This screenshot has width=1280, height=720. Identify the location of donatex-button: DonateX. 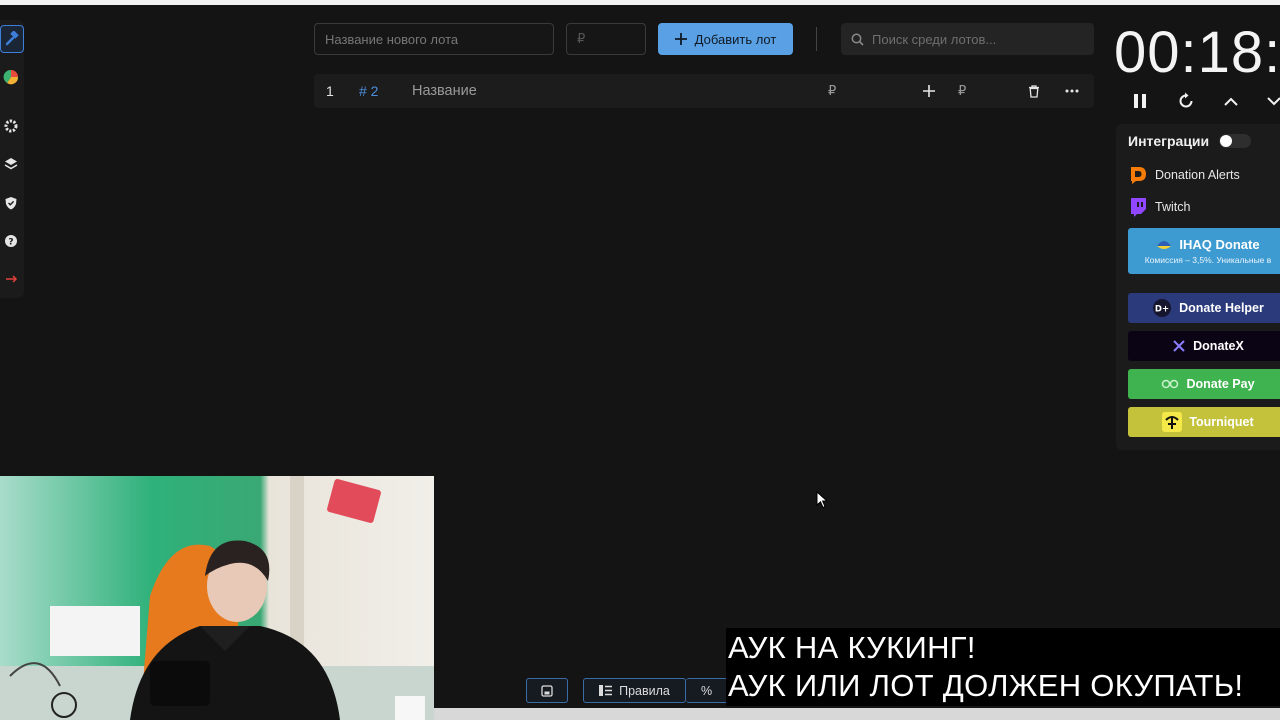
(1204, 346).